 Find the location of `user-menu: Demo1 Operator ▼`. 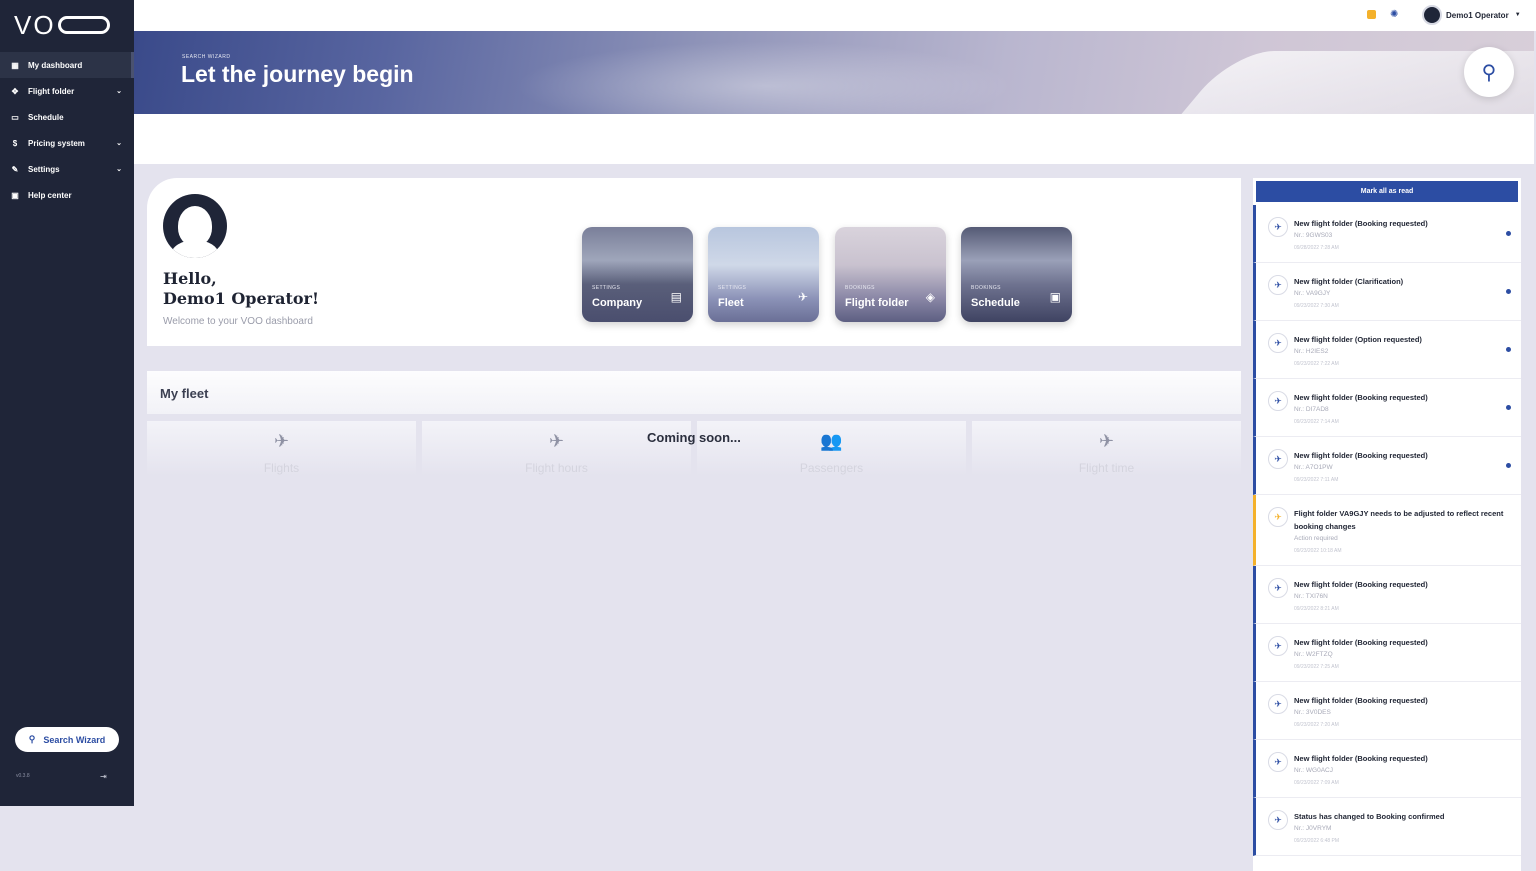

user-menu: Demo1 Operator ▼ is located at coordinates (1471, 15).